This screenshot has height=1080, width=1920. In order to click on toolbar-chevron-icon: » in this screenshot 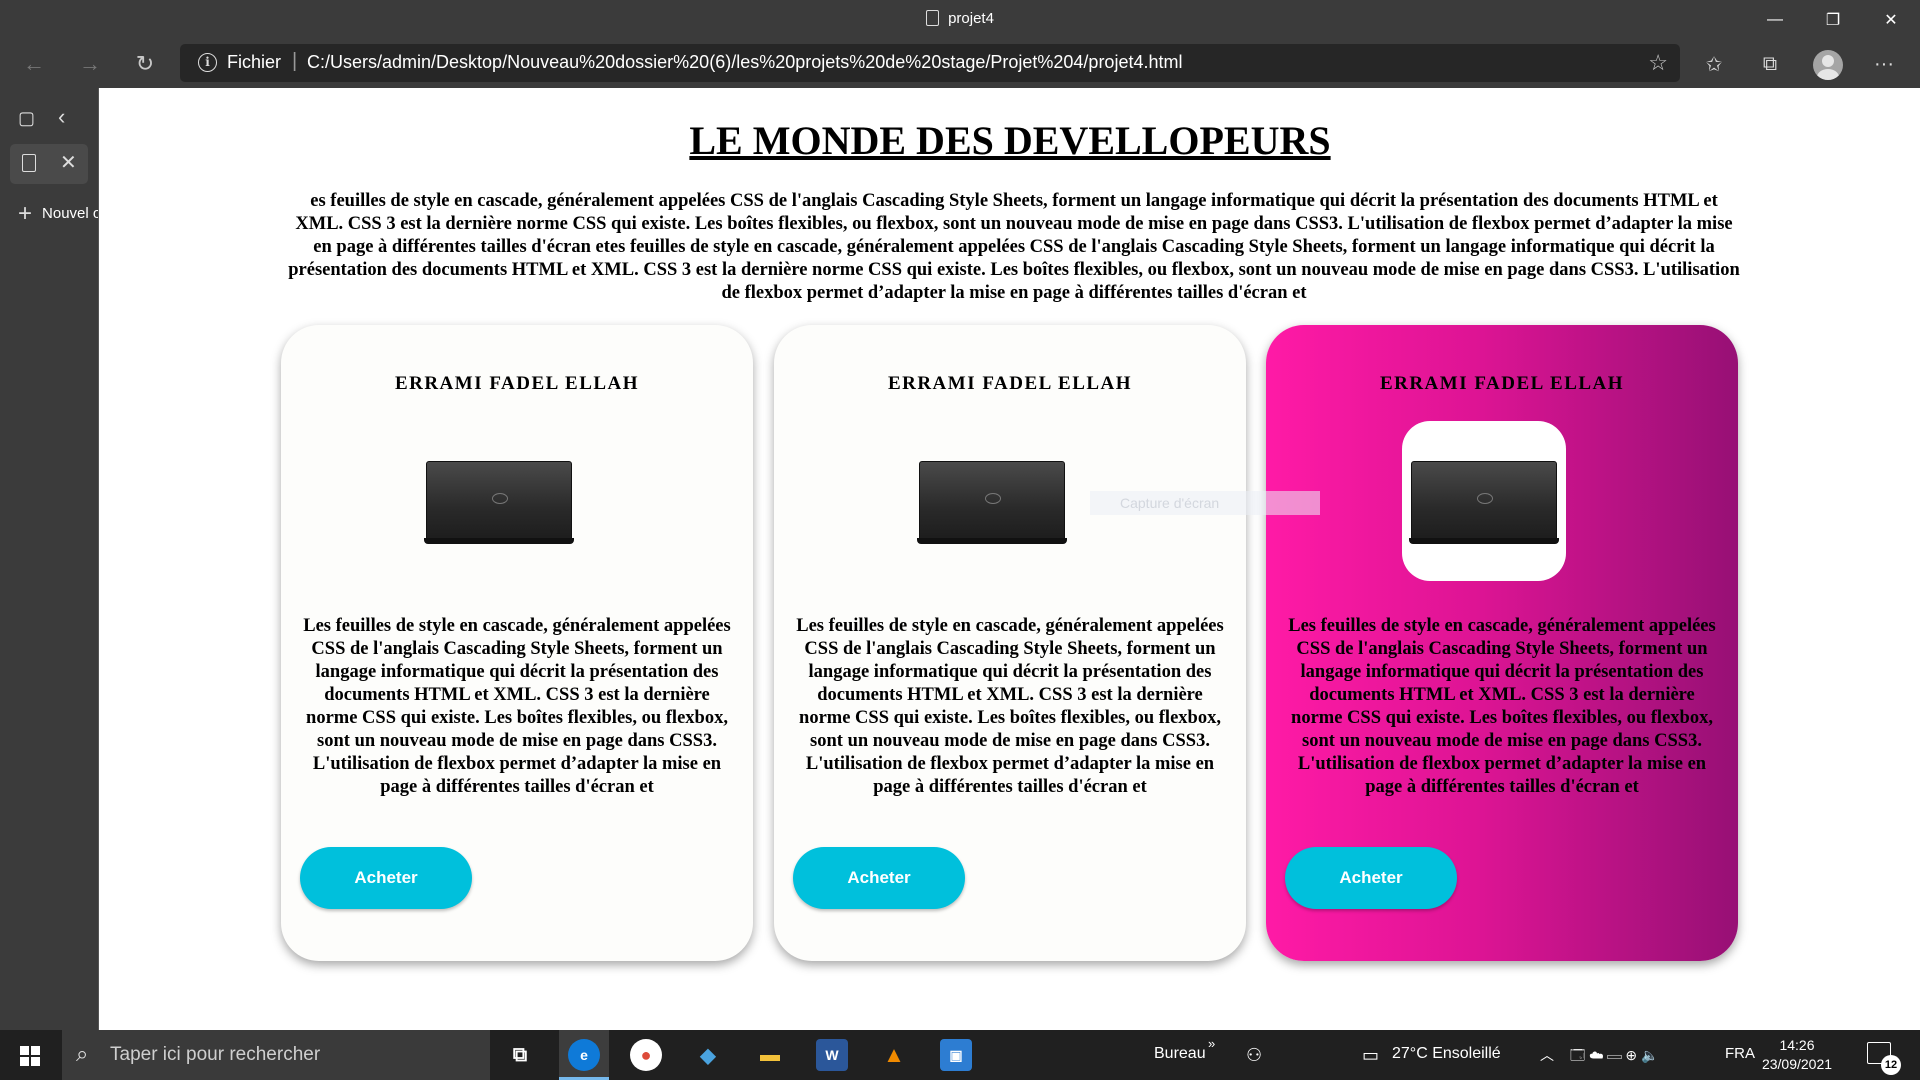, I will do `click(1211, 1043)`.